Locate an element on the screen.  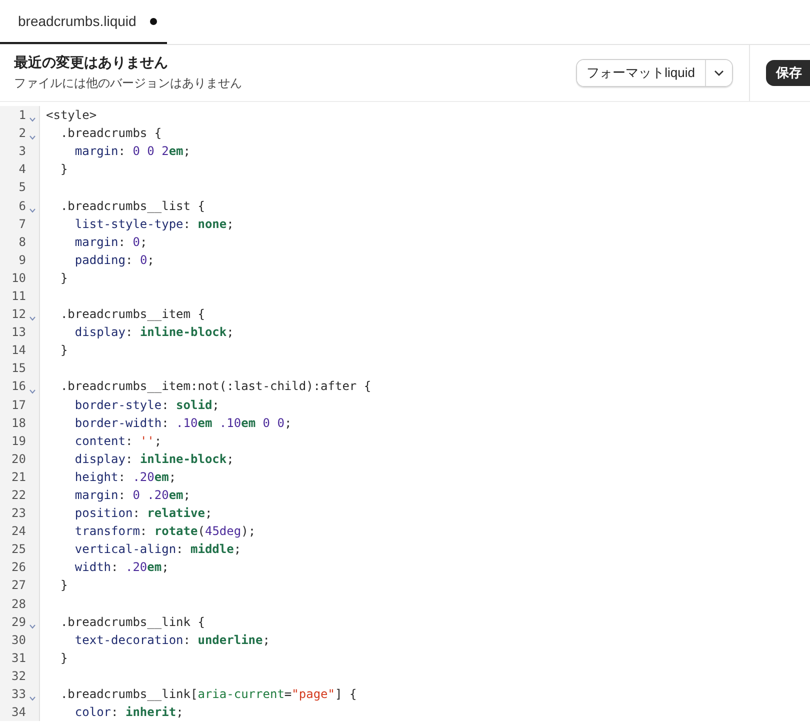
line-number: 19 is located at coordinates (19, 441).